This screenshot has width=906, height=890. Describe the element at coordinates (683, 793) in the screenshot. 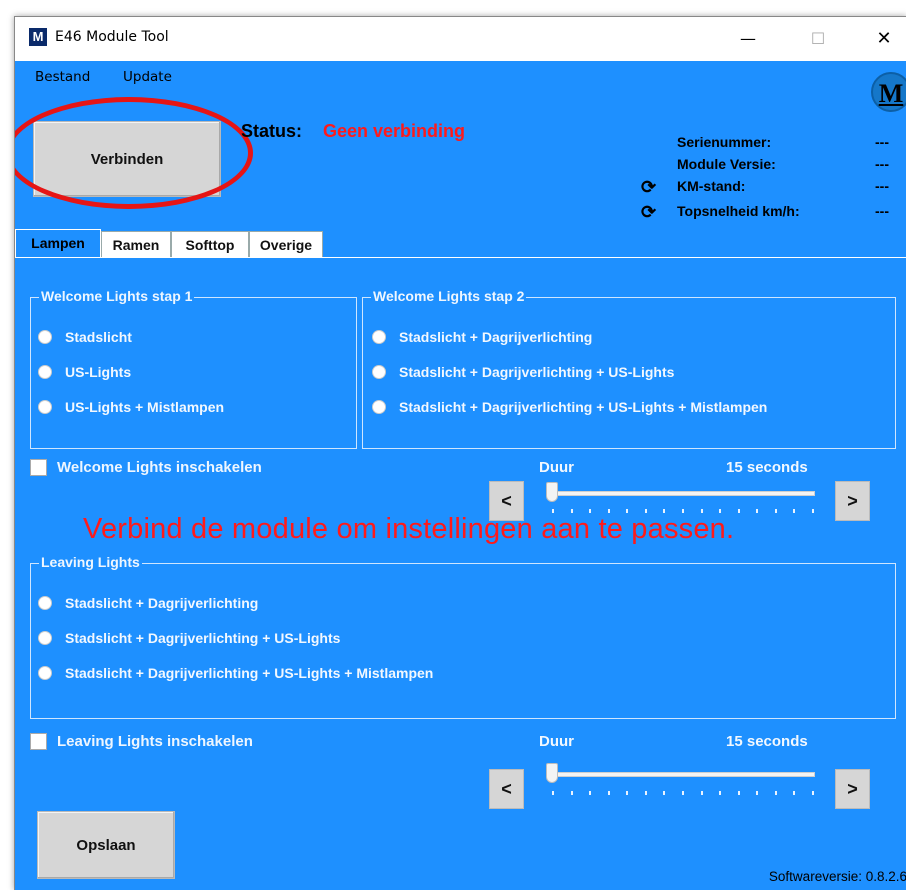

I see `slider-ticks` at that location.